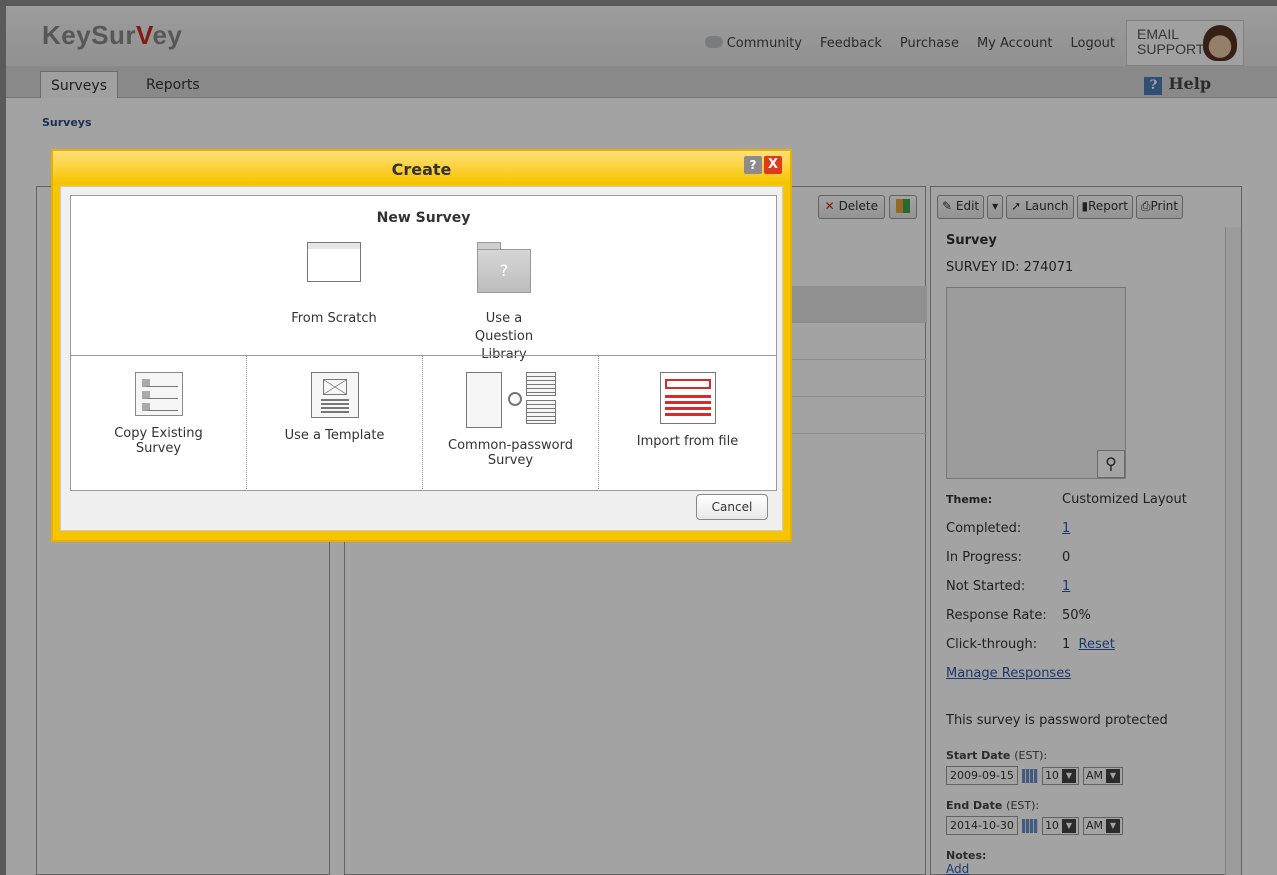  I want to click on question-library-option: ? Use a Question Library, so click(504, 303).